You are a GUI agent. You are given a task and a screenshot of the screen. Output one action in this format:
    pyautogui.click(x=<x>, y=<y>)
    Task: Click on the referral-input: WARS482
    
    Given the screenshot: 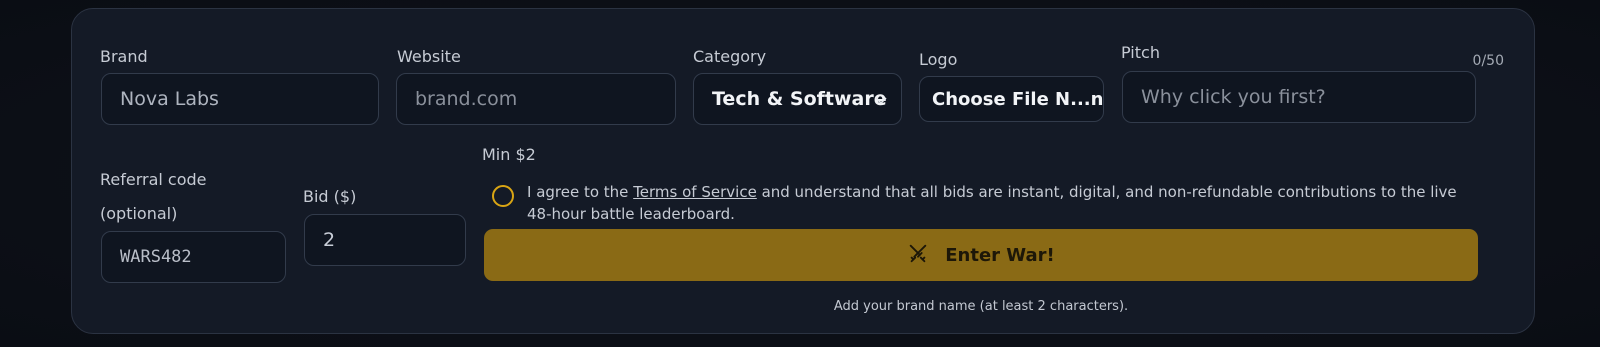 What is the action you would take?
    pyautogui.click(x=193, y=257)
    